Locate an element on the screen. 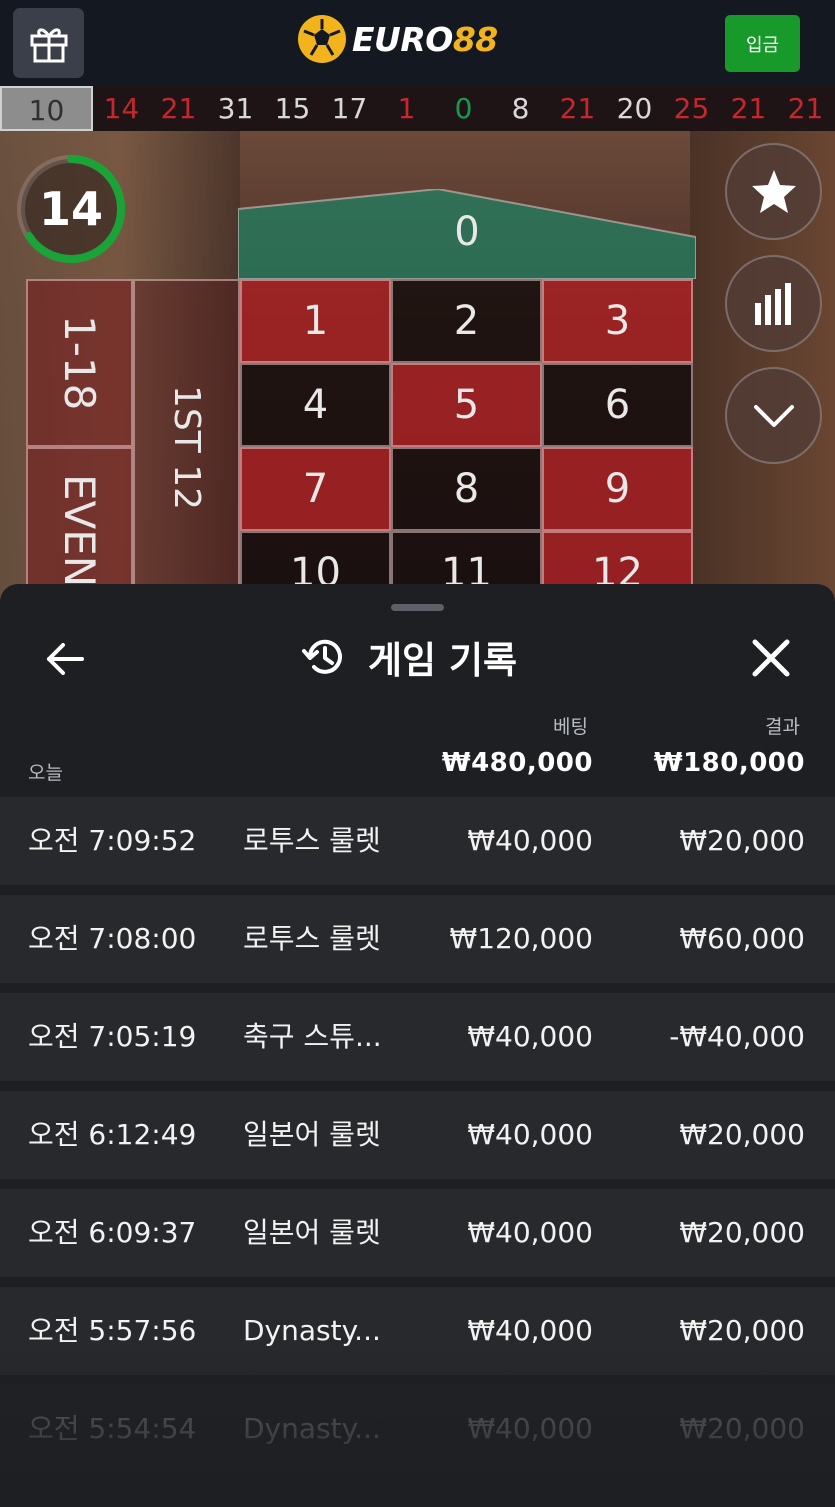  result-column-header: 결과 is located at coordinates (782, 727).